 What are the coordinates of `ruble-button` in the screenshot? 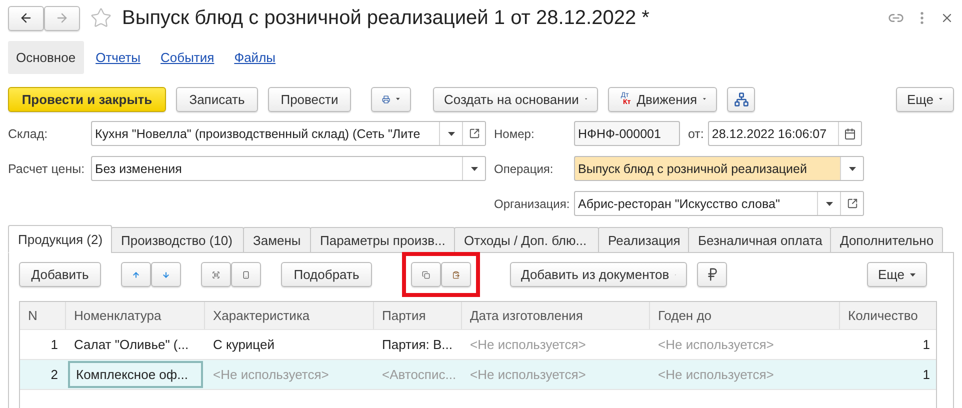 It's located at (712, 274).